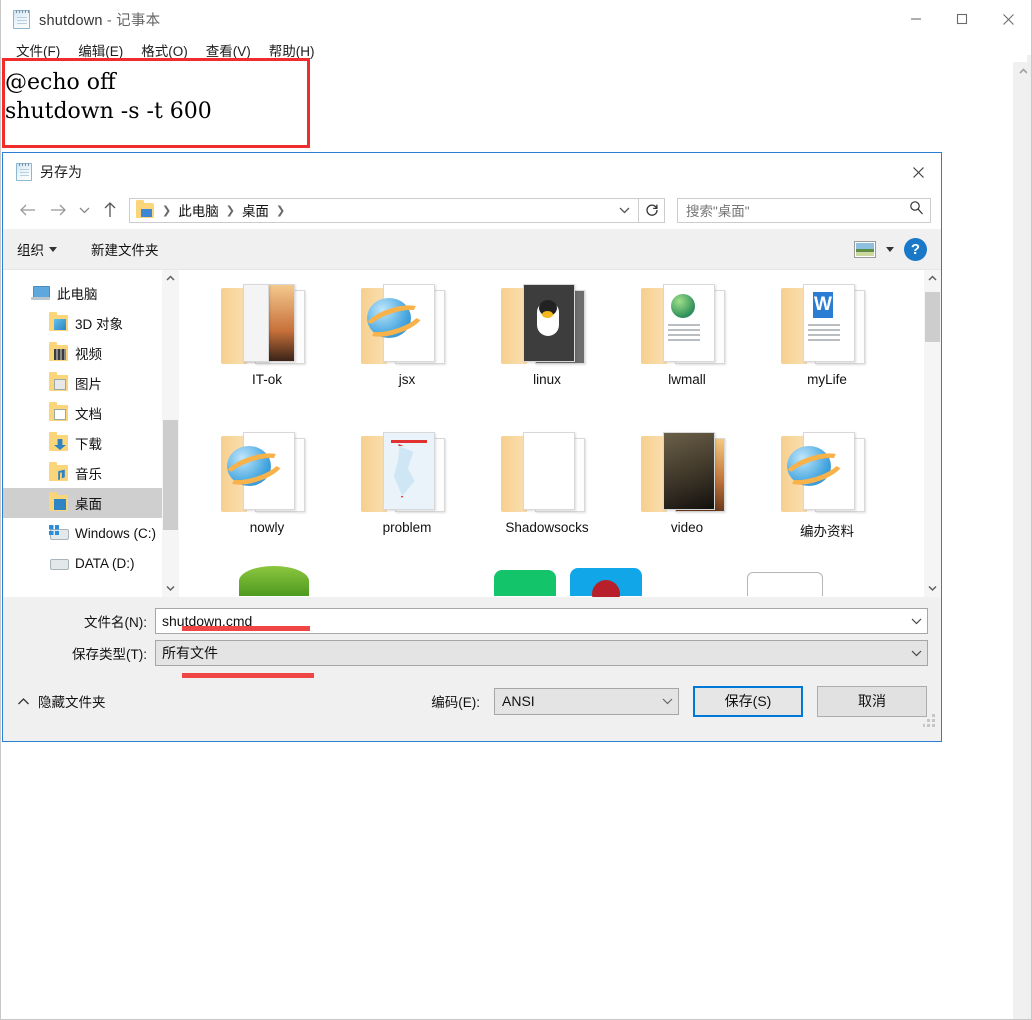  What do you see at coordinates (91, 353) in the screenshot?
I see `sidebar-item-videos: 视频` at bounding box center [91, 353].